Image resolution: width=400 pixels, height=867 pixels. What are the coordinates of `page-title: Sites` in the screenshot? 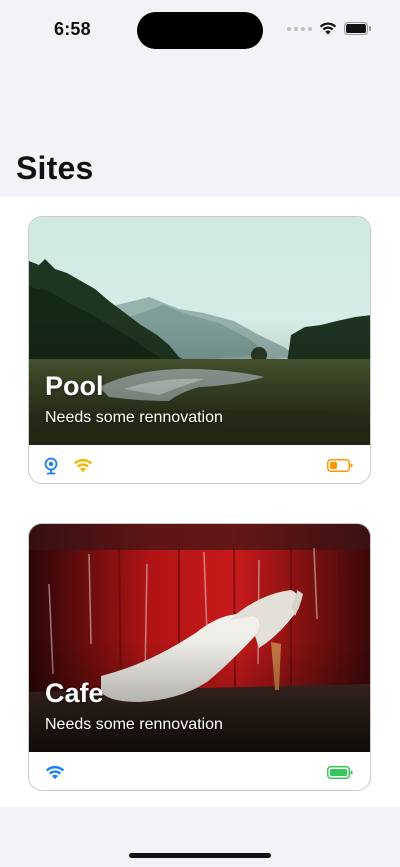 It's located at (55, 168).